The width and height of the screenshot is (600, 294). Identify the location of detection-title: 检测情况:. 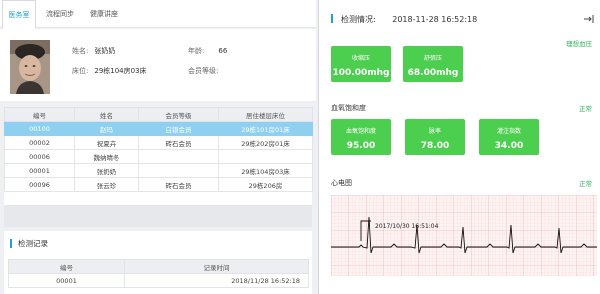
(358, 19).